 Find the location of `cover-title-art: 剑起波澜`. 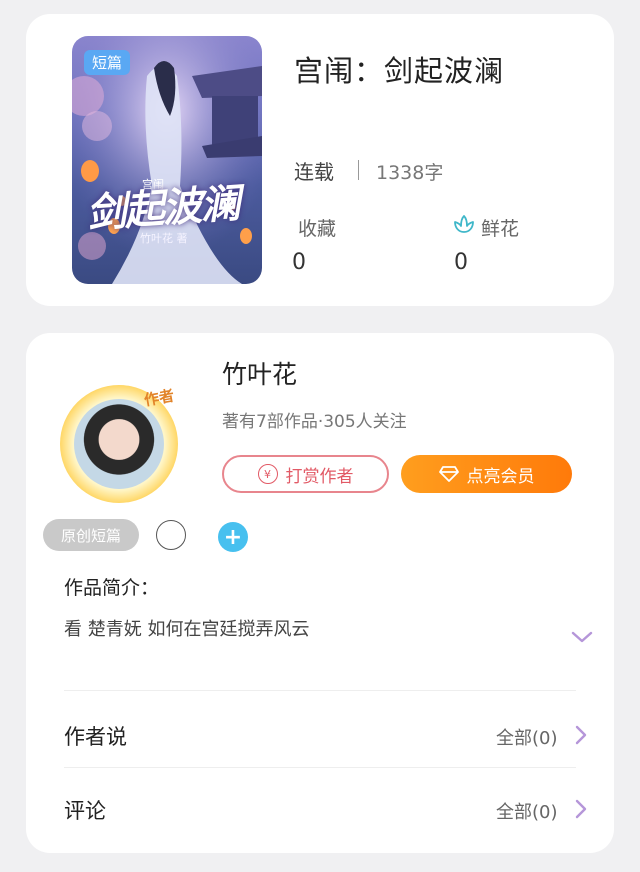

cover-title-art: 剑起波澜 is located at coordinates (162, 208).